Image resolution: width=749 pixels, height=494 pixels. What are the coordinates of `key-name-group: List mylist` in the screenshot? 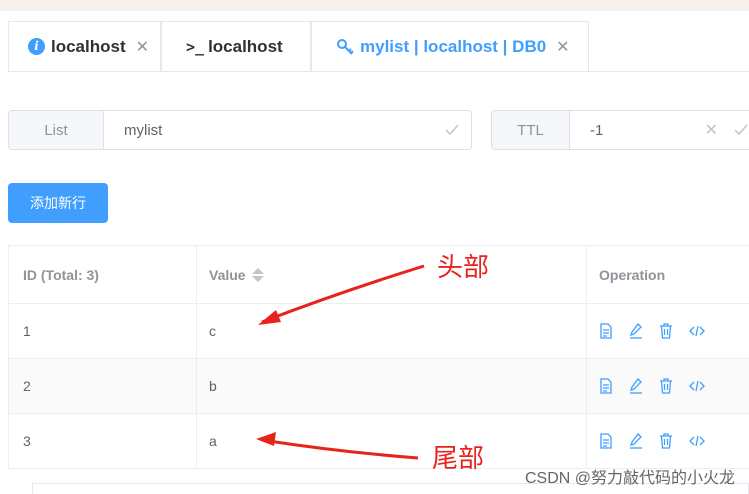 It's located at (240, 130).